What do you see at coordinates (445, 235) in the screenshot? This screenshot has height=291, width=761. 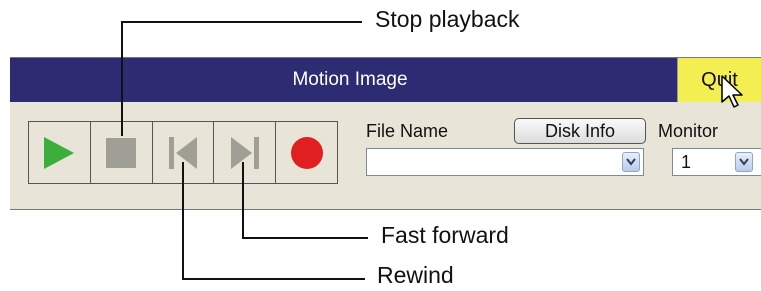 I see `callout-fast-forward: Fast forward` at bounding box center [445, 235].